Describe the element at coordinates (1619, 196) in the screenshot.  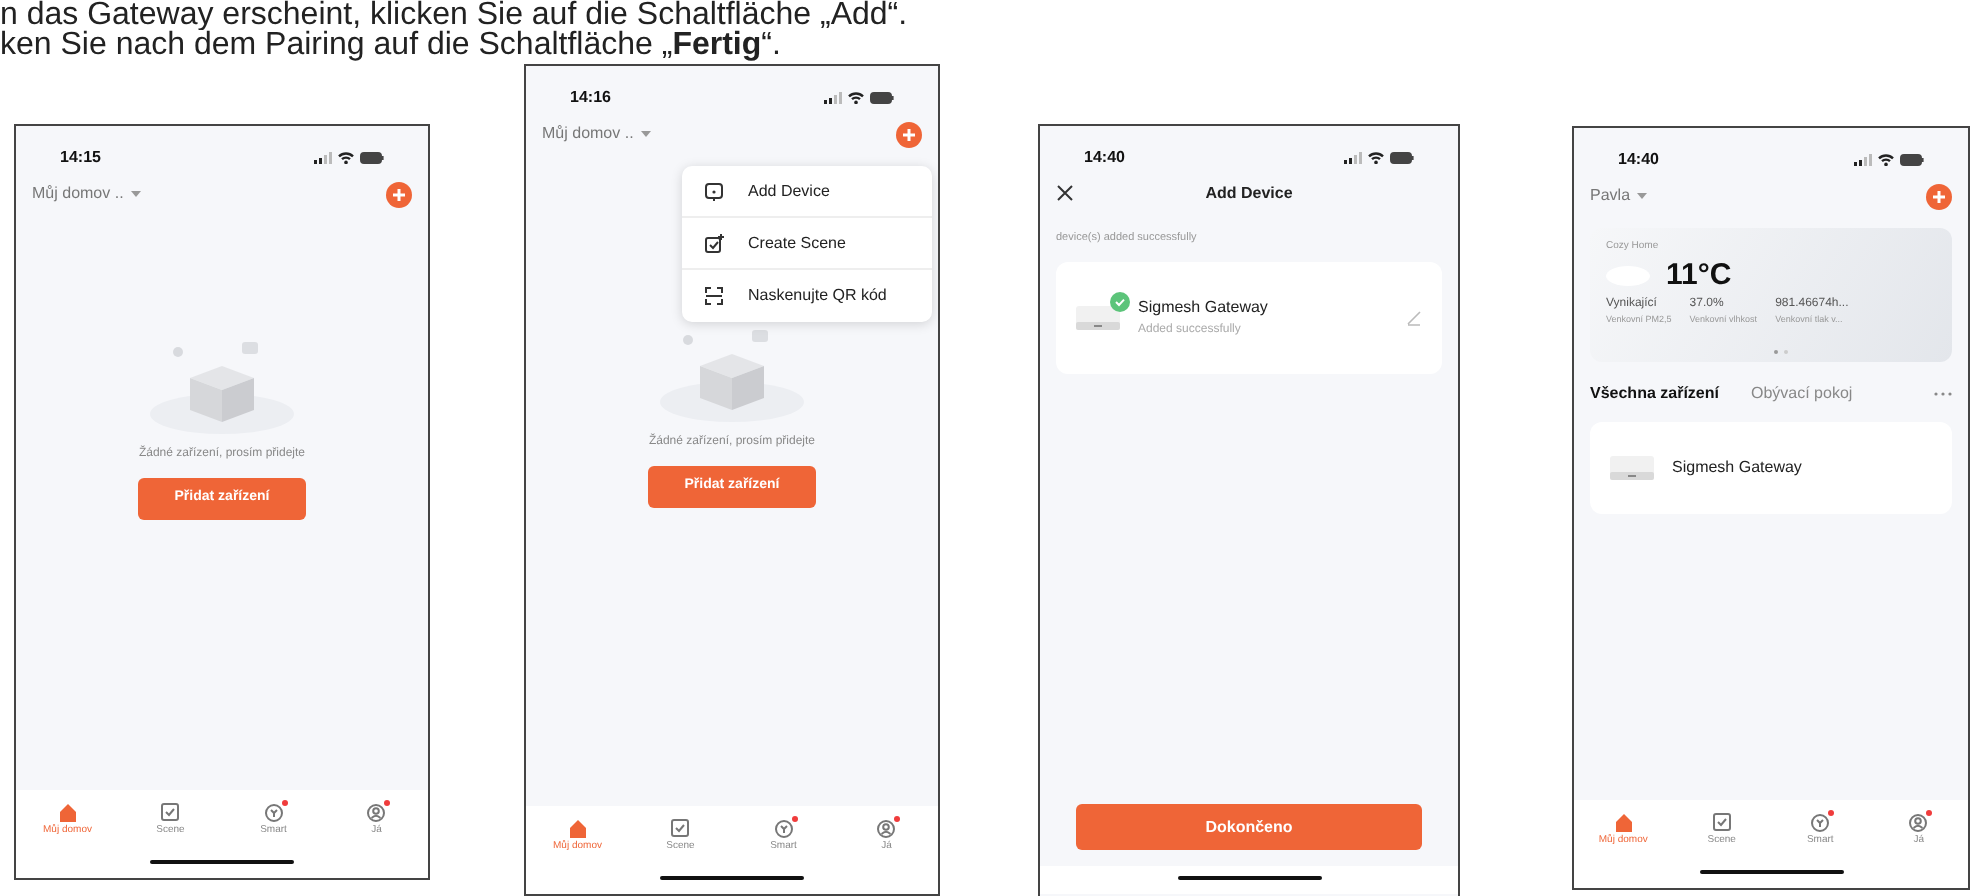
I see `home-selector: Pavla` at that location.